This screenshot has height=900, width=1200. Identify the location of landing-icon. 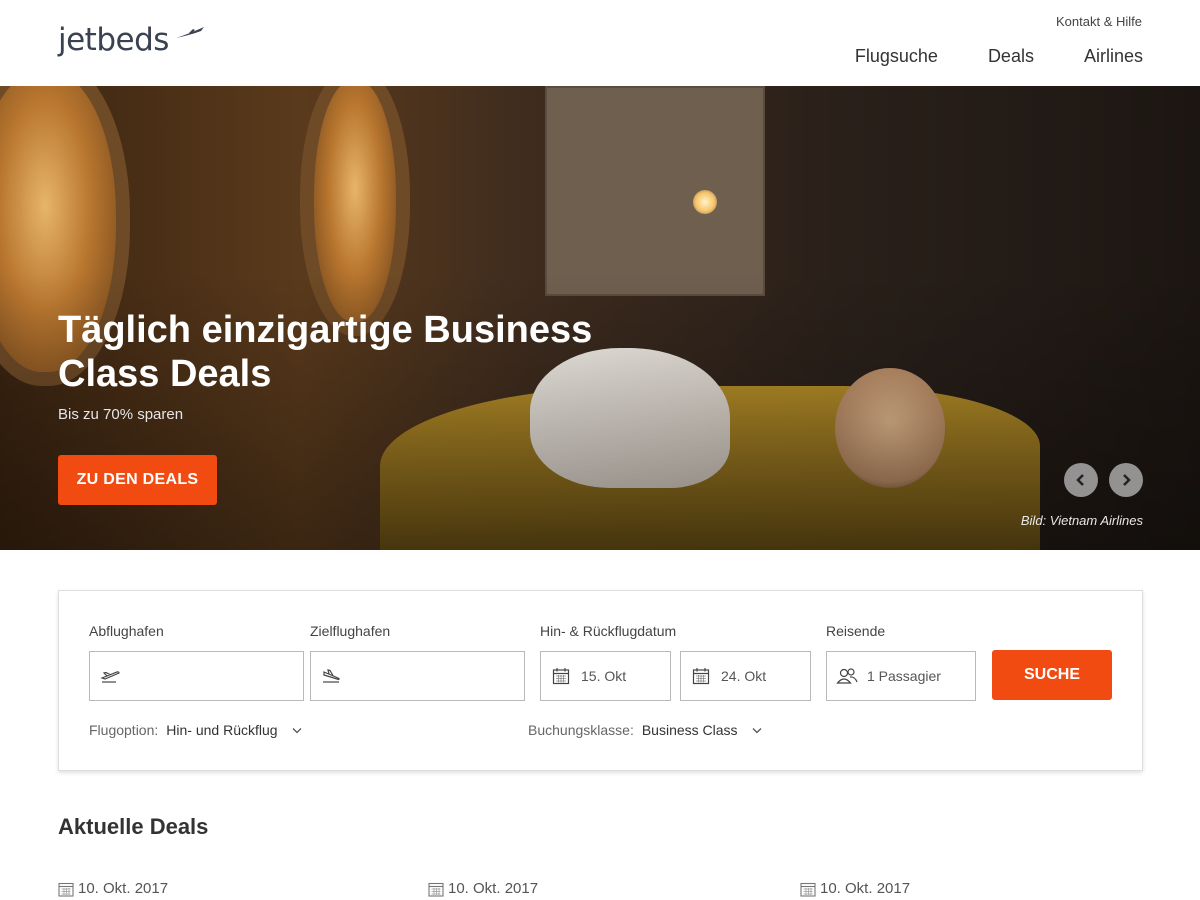
(331, 676).